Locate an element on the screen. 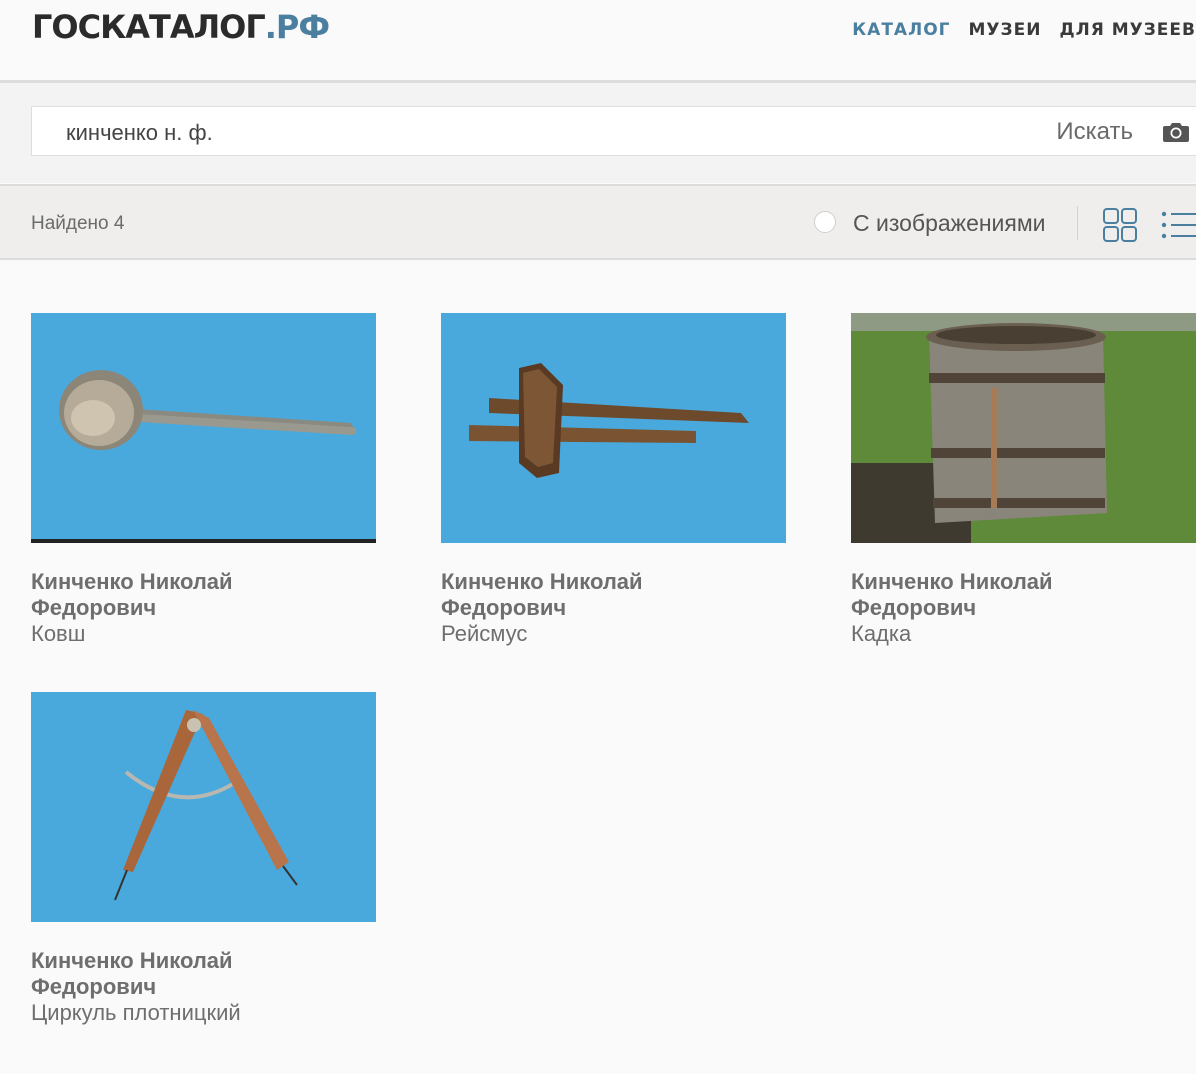 This screenshot has width=1196, height=1074. search-box: Искать is located at coordinates (613, 131).